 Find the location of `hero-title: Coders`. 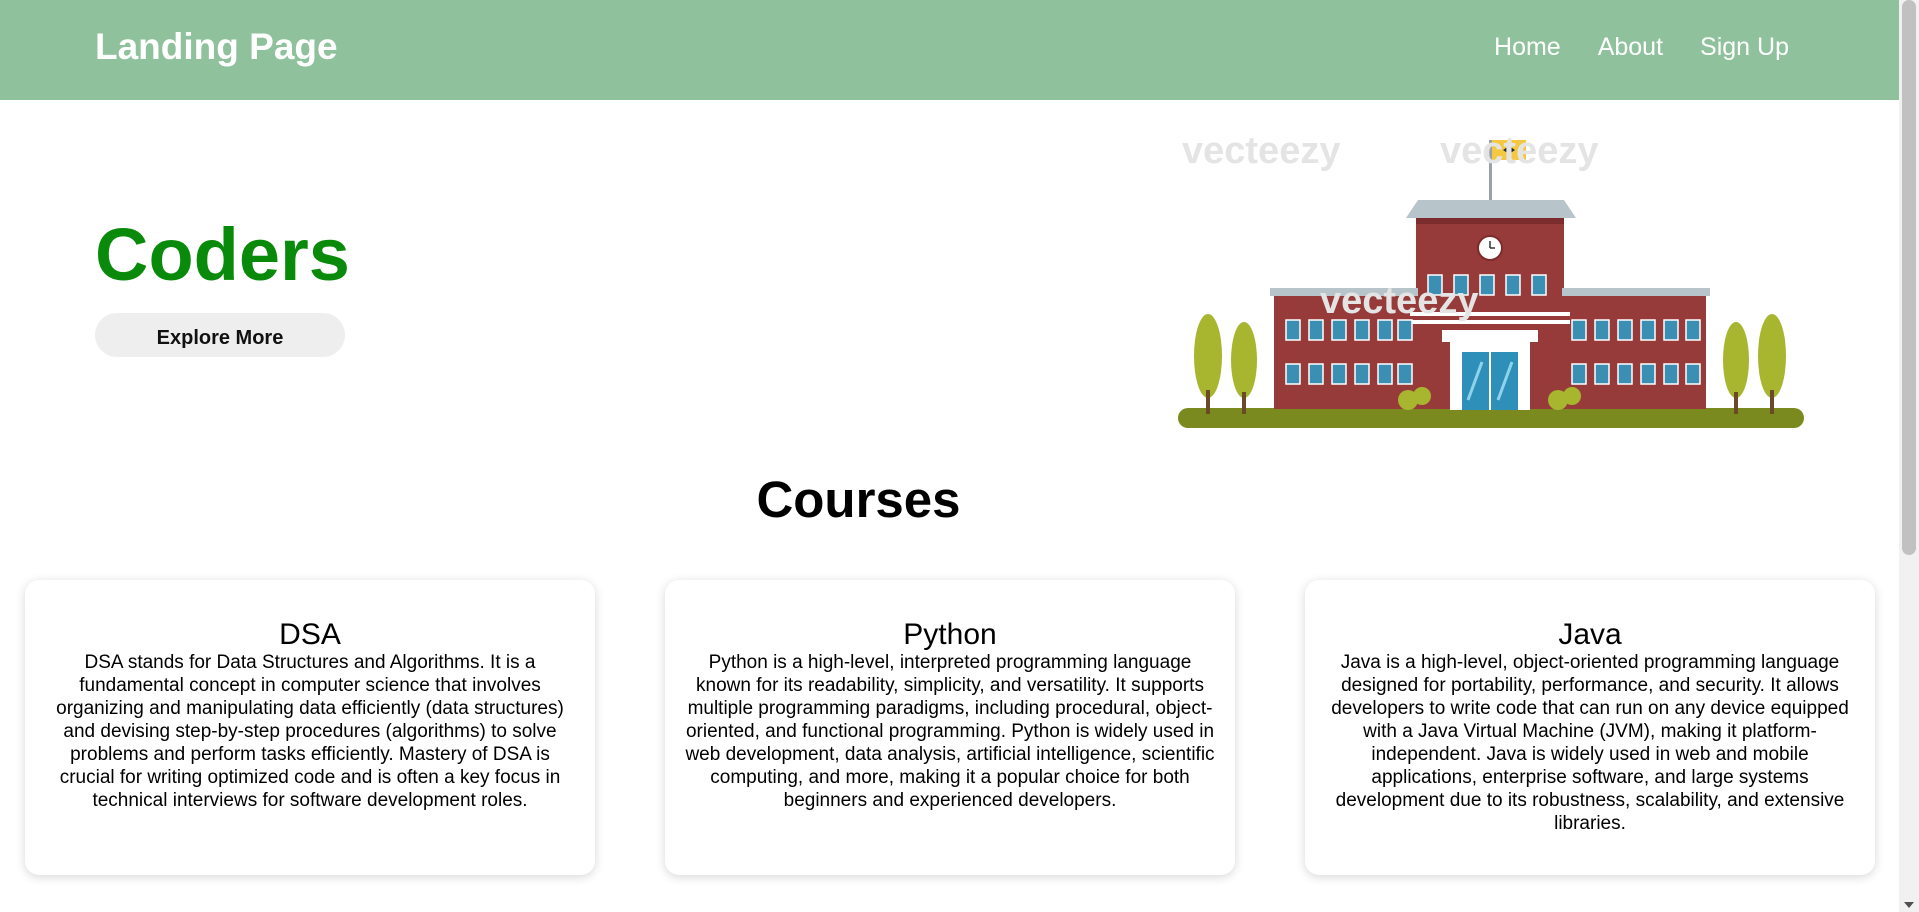

hero-title: Coders is located at coordinates (222, 254).